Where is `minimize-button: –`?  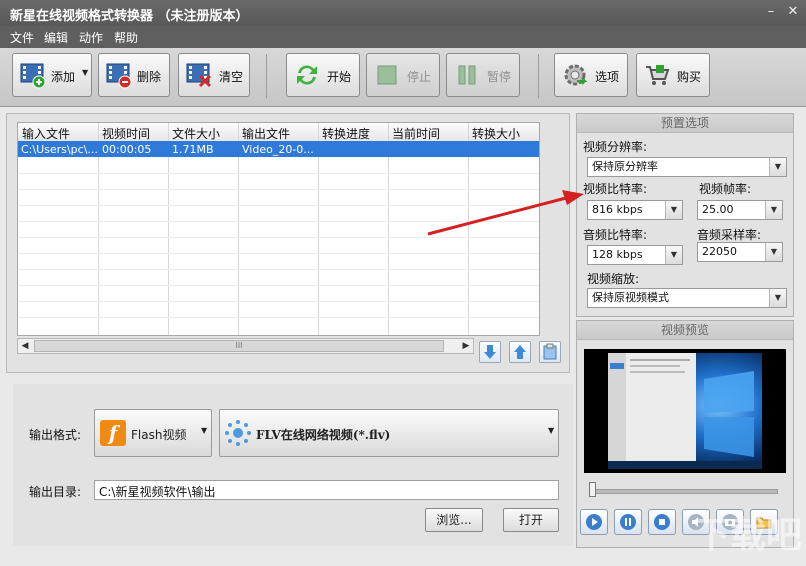
minimize-button: – is located at coordinates (771, 12).